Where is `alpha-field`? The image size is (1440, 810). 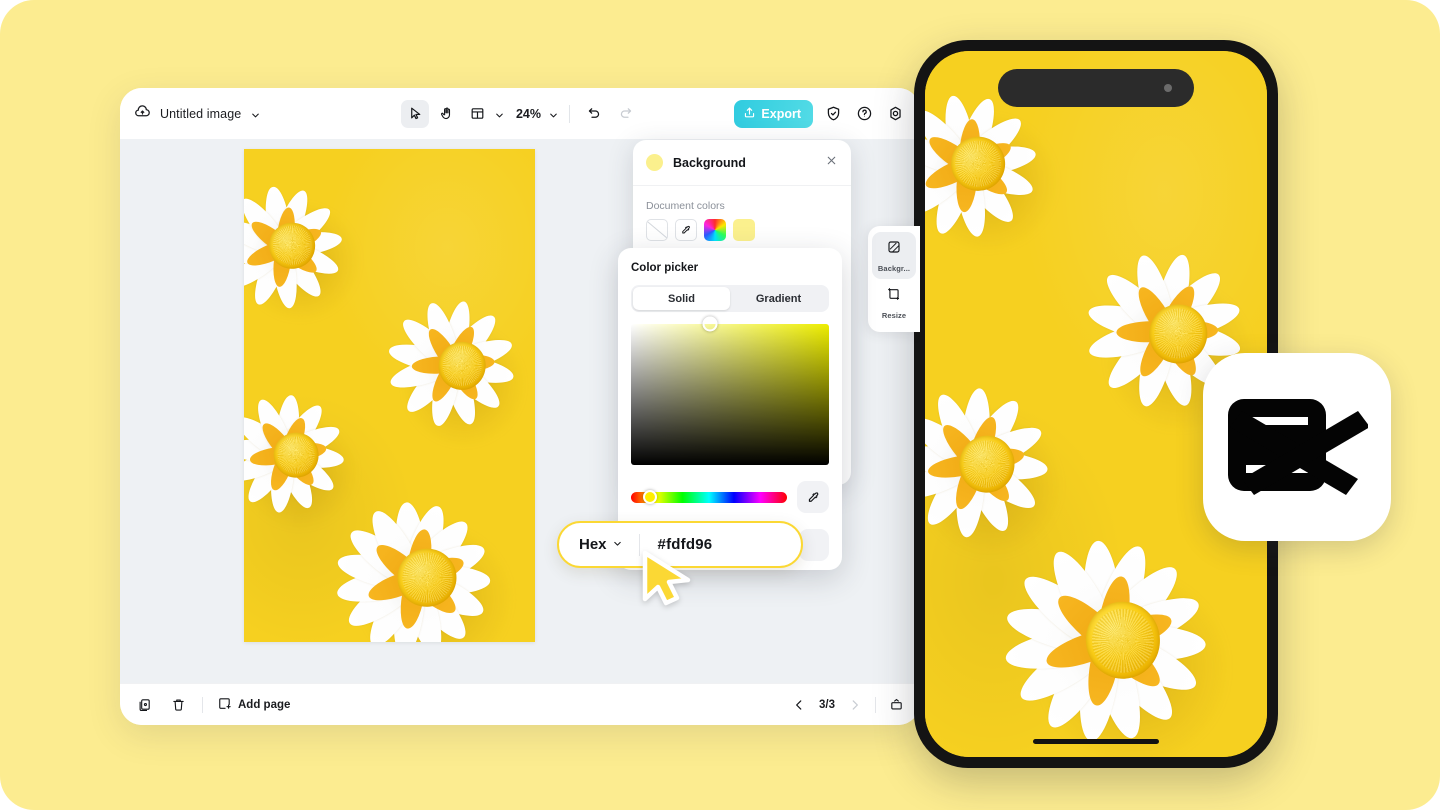
alpha-field is located at coordinates (814, 545).